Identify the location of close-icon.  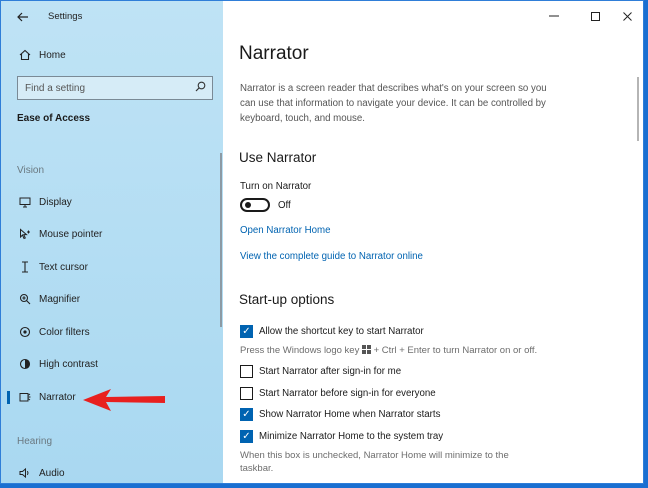
(627, 16).